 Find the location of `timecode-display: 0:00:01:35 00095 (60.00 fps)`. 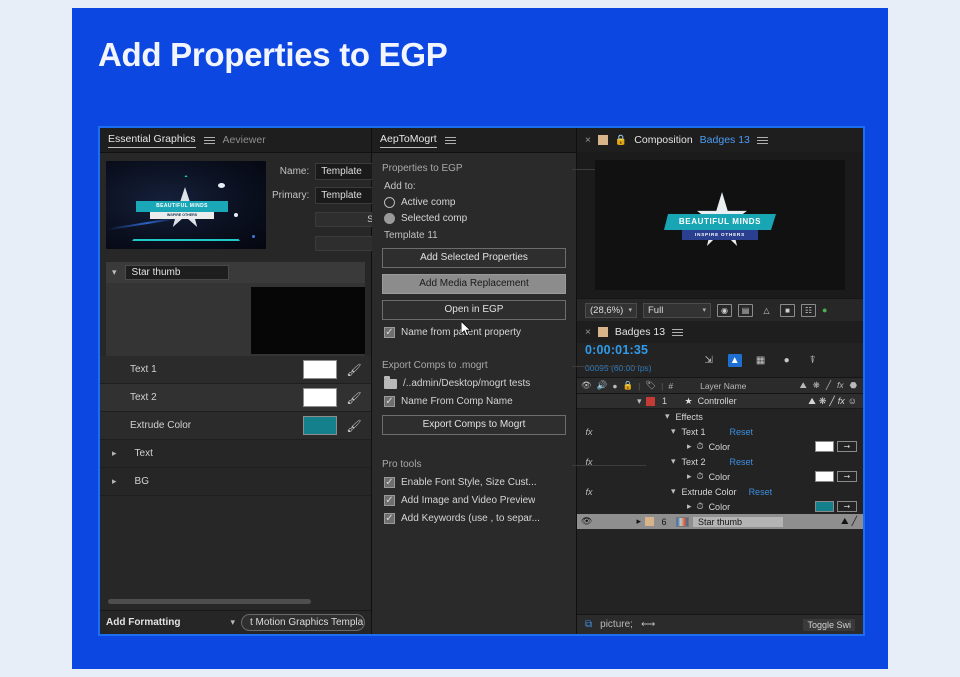

timecode-display: 0:00:01:35 00095 (60.00 fps) is located at coordinates (618, 359).